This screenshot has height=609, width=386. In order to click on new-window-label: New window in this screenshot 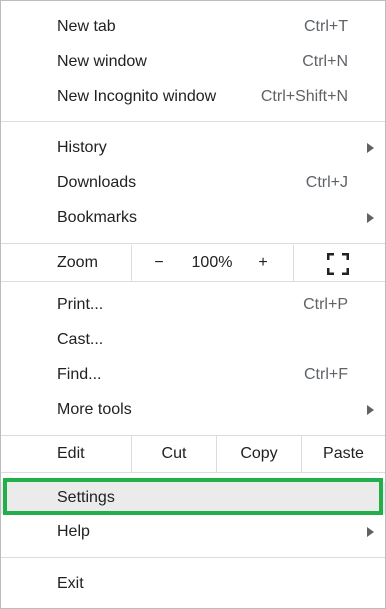, I will do `click(102, 61)`.